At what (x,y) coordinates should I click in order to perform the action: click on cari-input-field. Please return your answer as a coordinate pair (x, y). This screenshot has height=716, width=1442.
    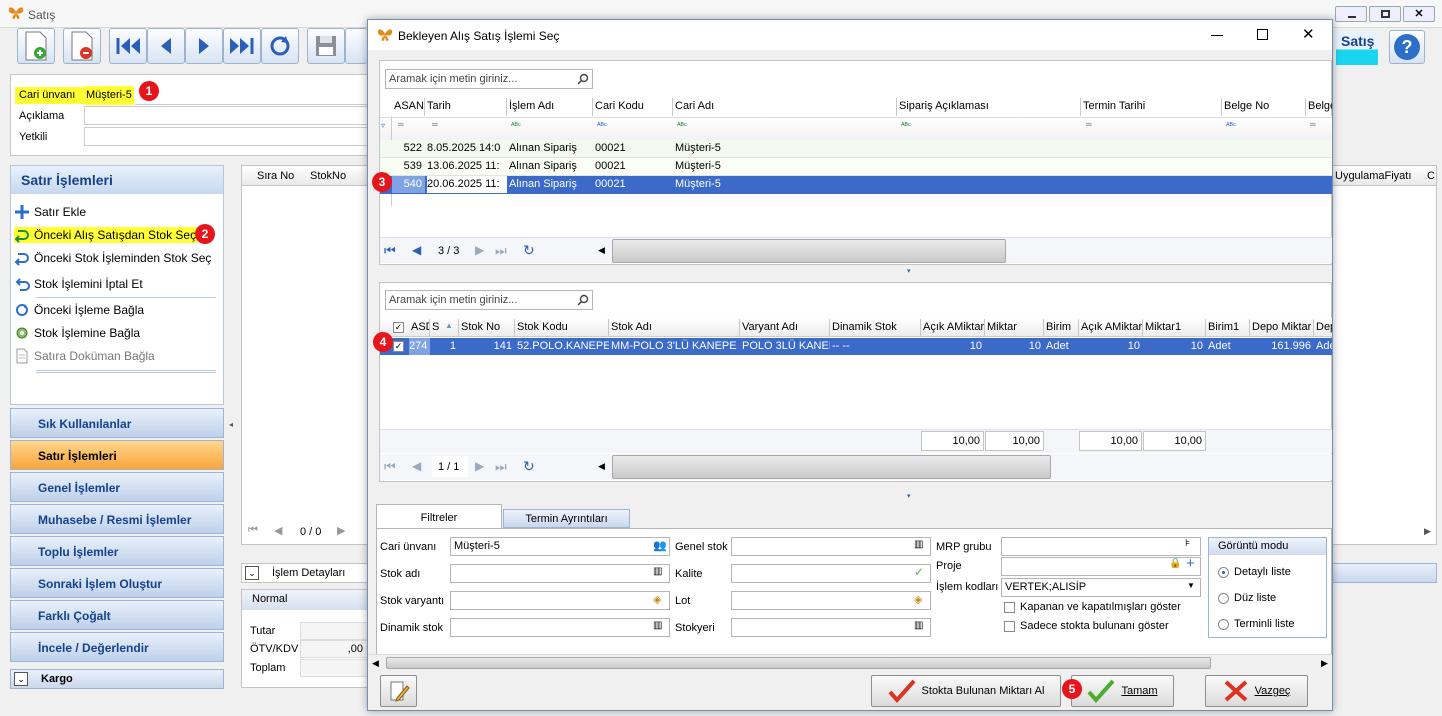
    Looking at the image, I should click on (252, 95).